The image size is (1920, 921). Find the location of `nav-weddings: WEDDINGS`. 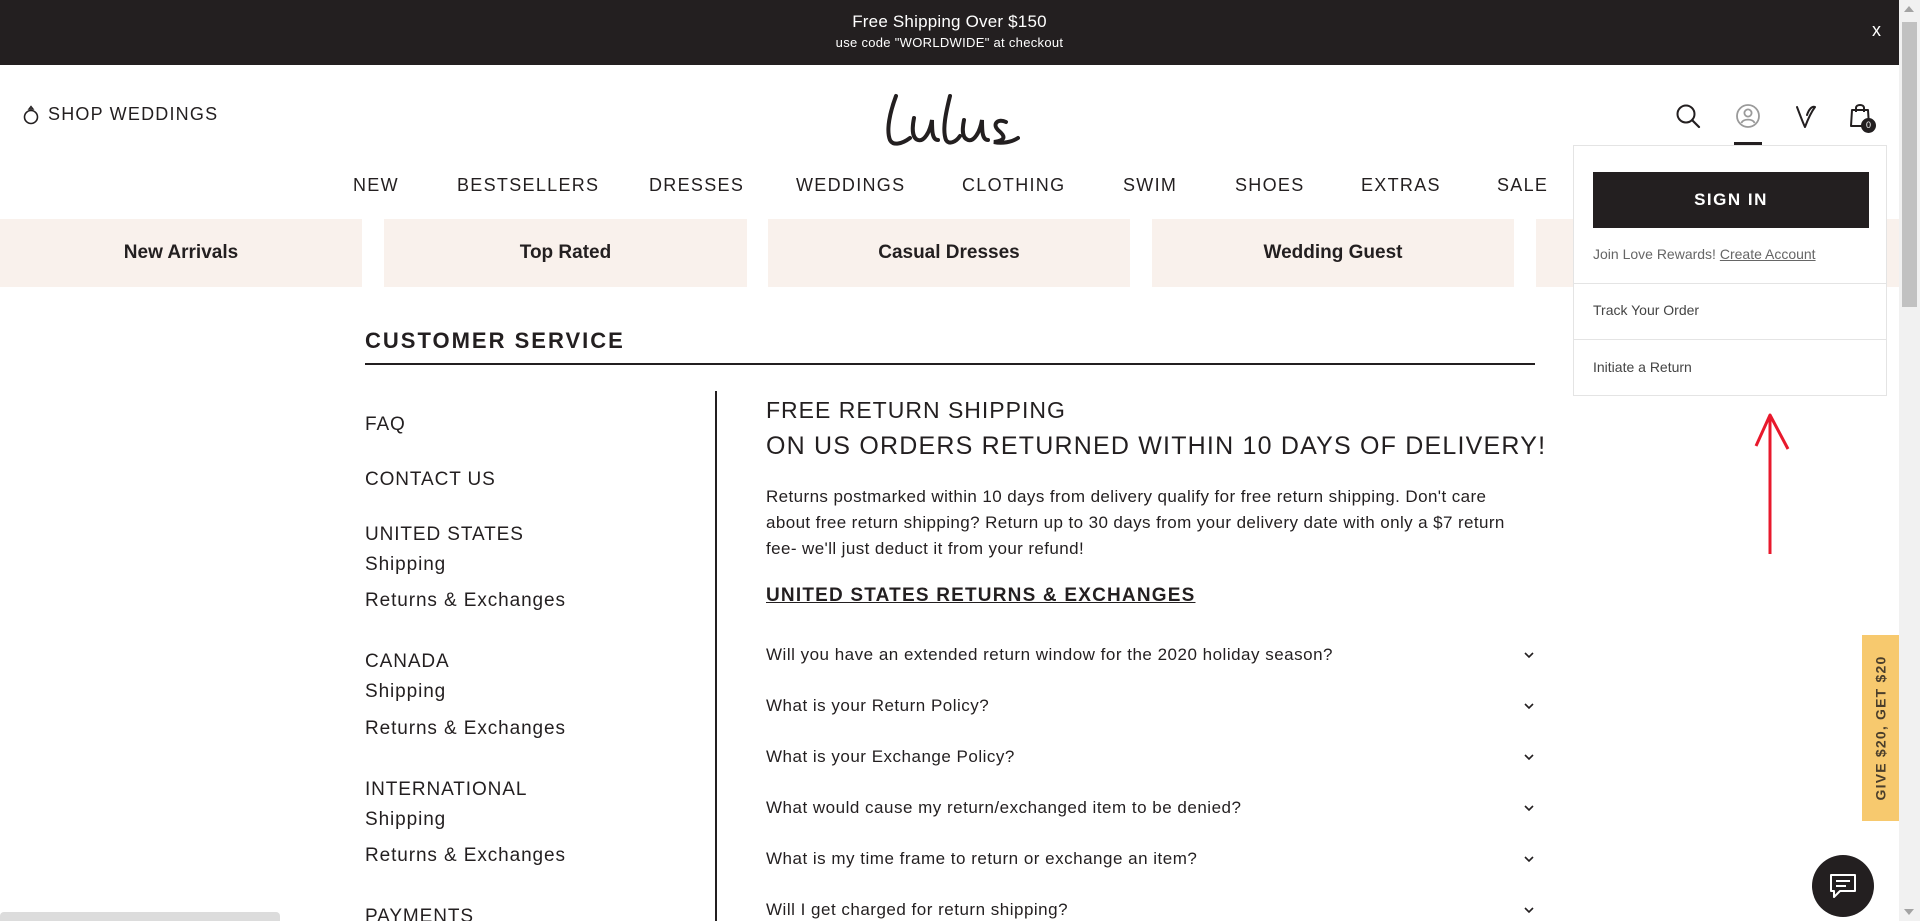

nav-weddings: WEDDINGS is located at coordinates (850, 185).